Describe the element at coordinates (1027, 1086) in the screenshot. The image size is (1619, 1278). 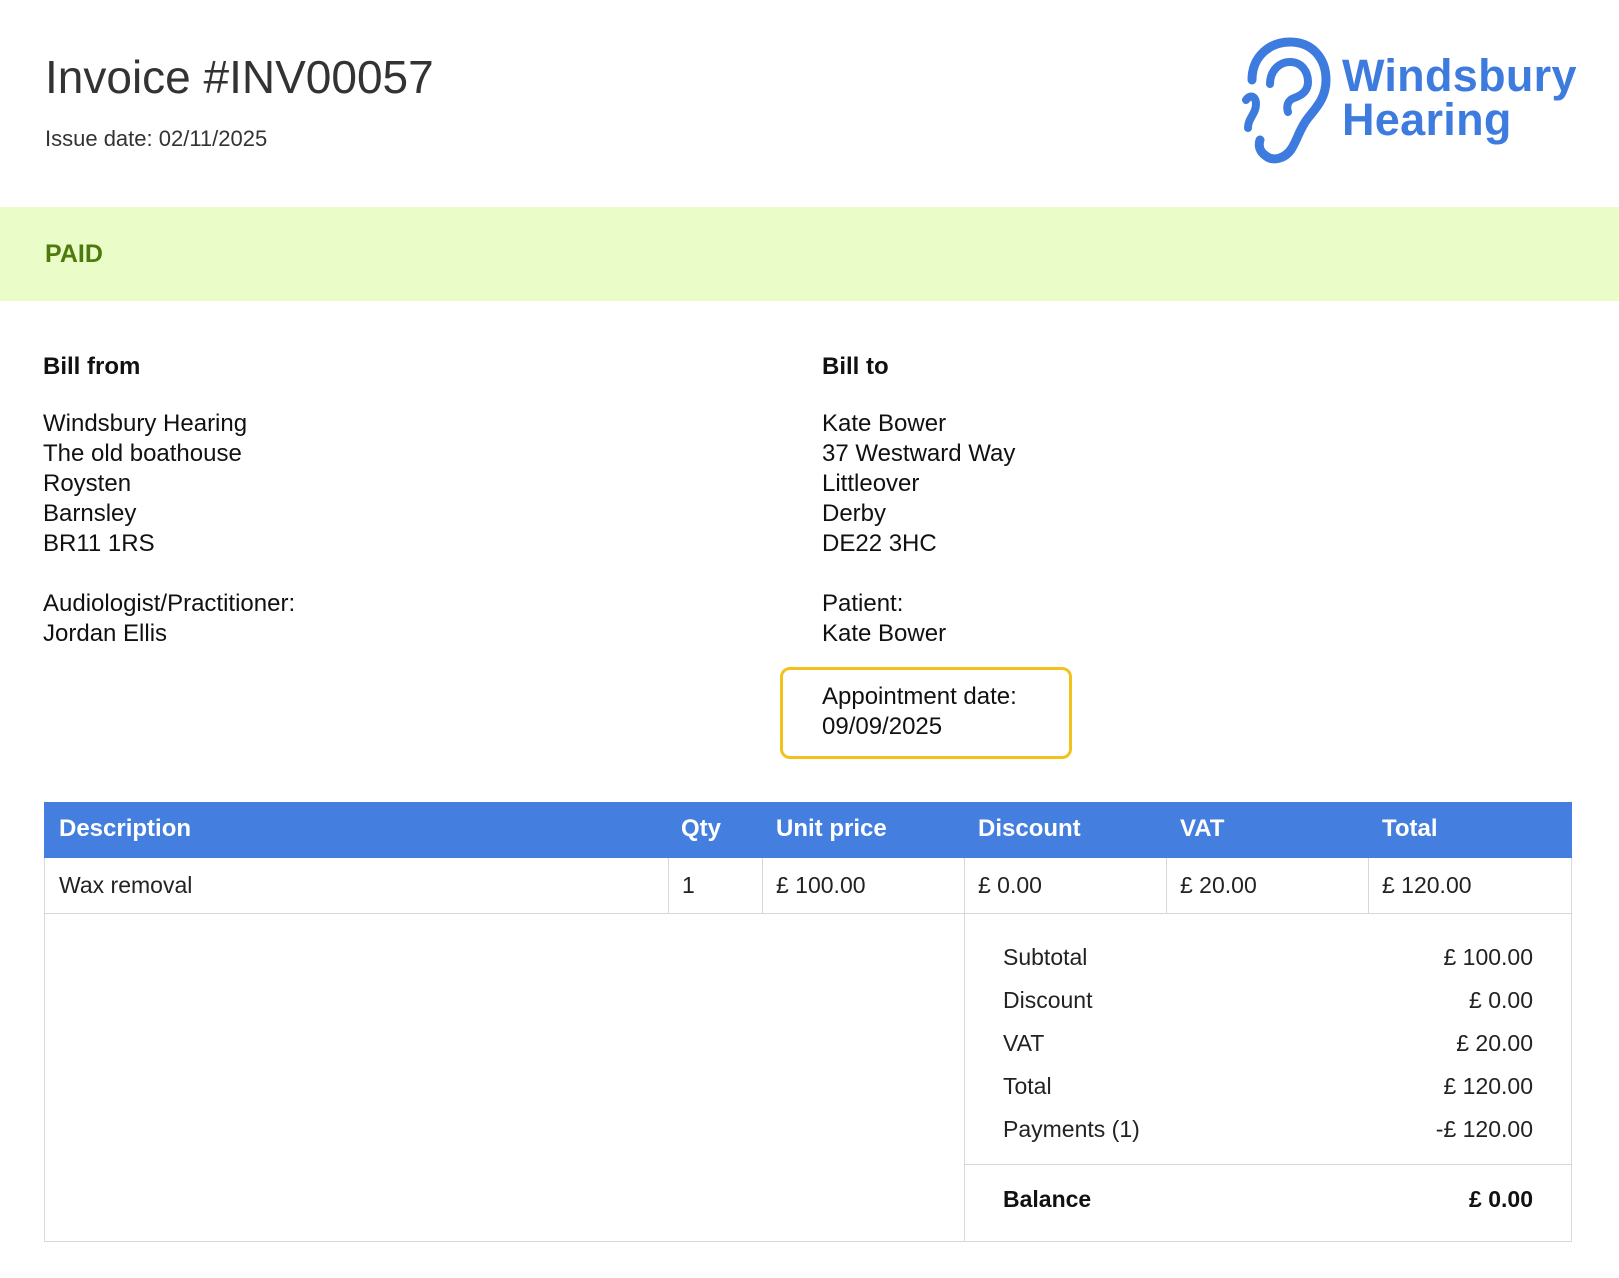
I see `total-label: Total` at that location.